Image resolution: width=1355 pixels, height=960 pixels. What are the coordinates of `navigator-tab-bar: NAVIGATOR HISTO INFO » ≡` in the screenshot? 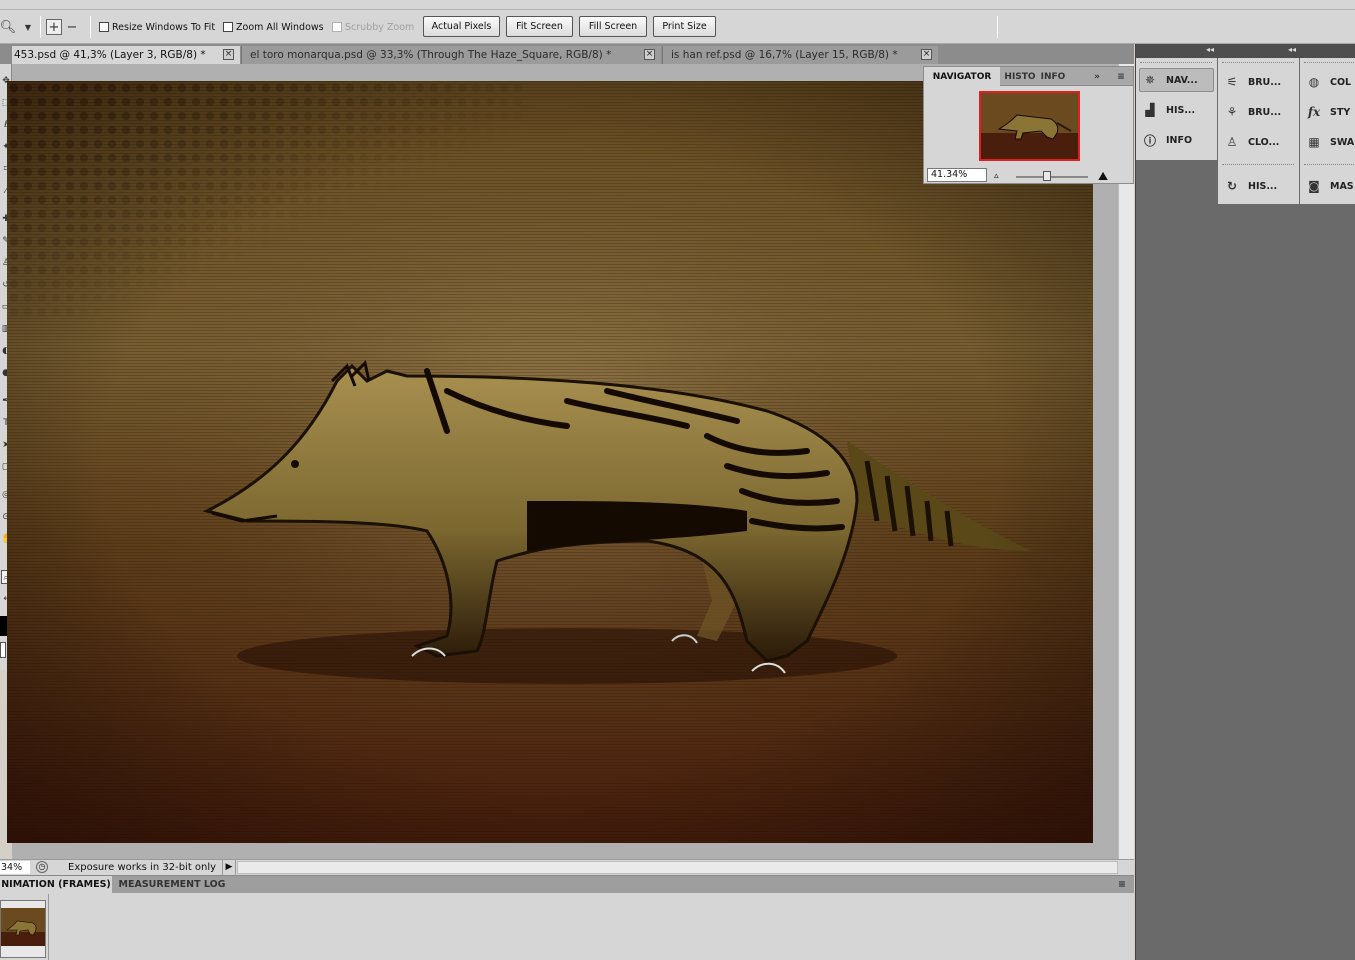 It's located at (1028, 76).